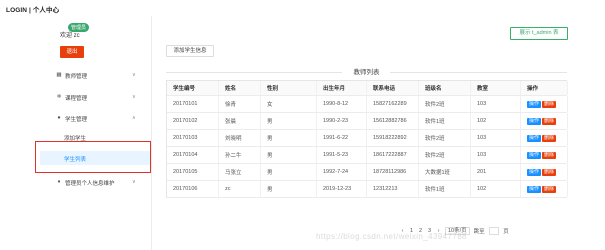  What do you see at coordinates (393, 189) in the screenshot?
I see `cell-phone: 12312213` at bounding box center [393, 189].